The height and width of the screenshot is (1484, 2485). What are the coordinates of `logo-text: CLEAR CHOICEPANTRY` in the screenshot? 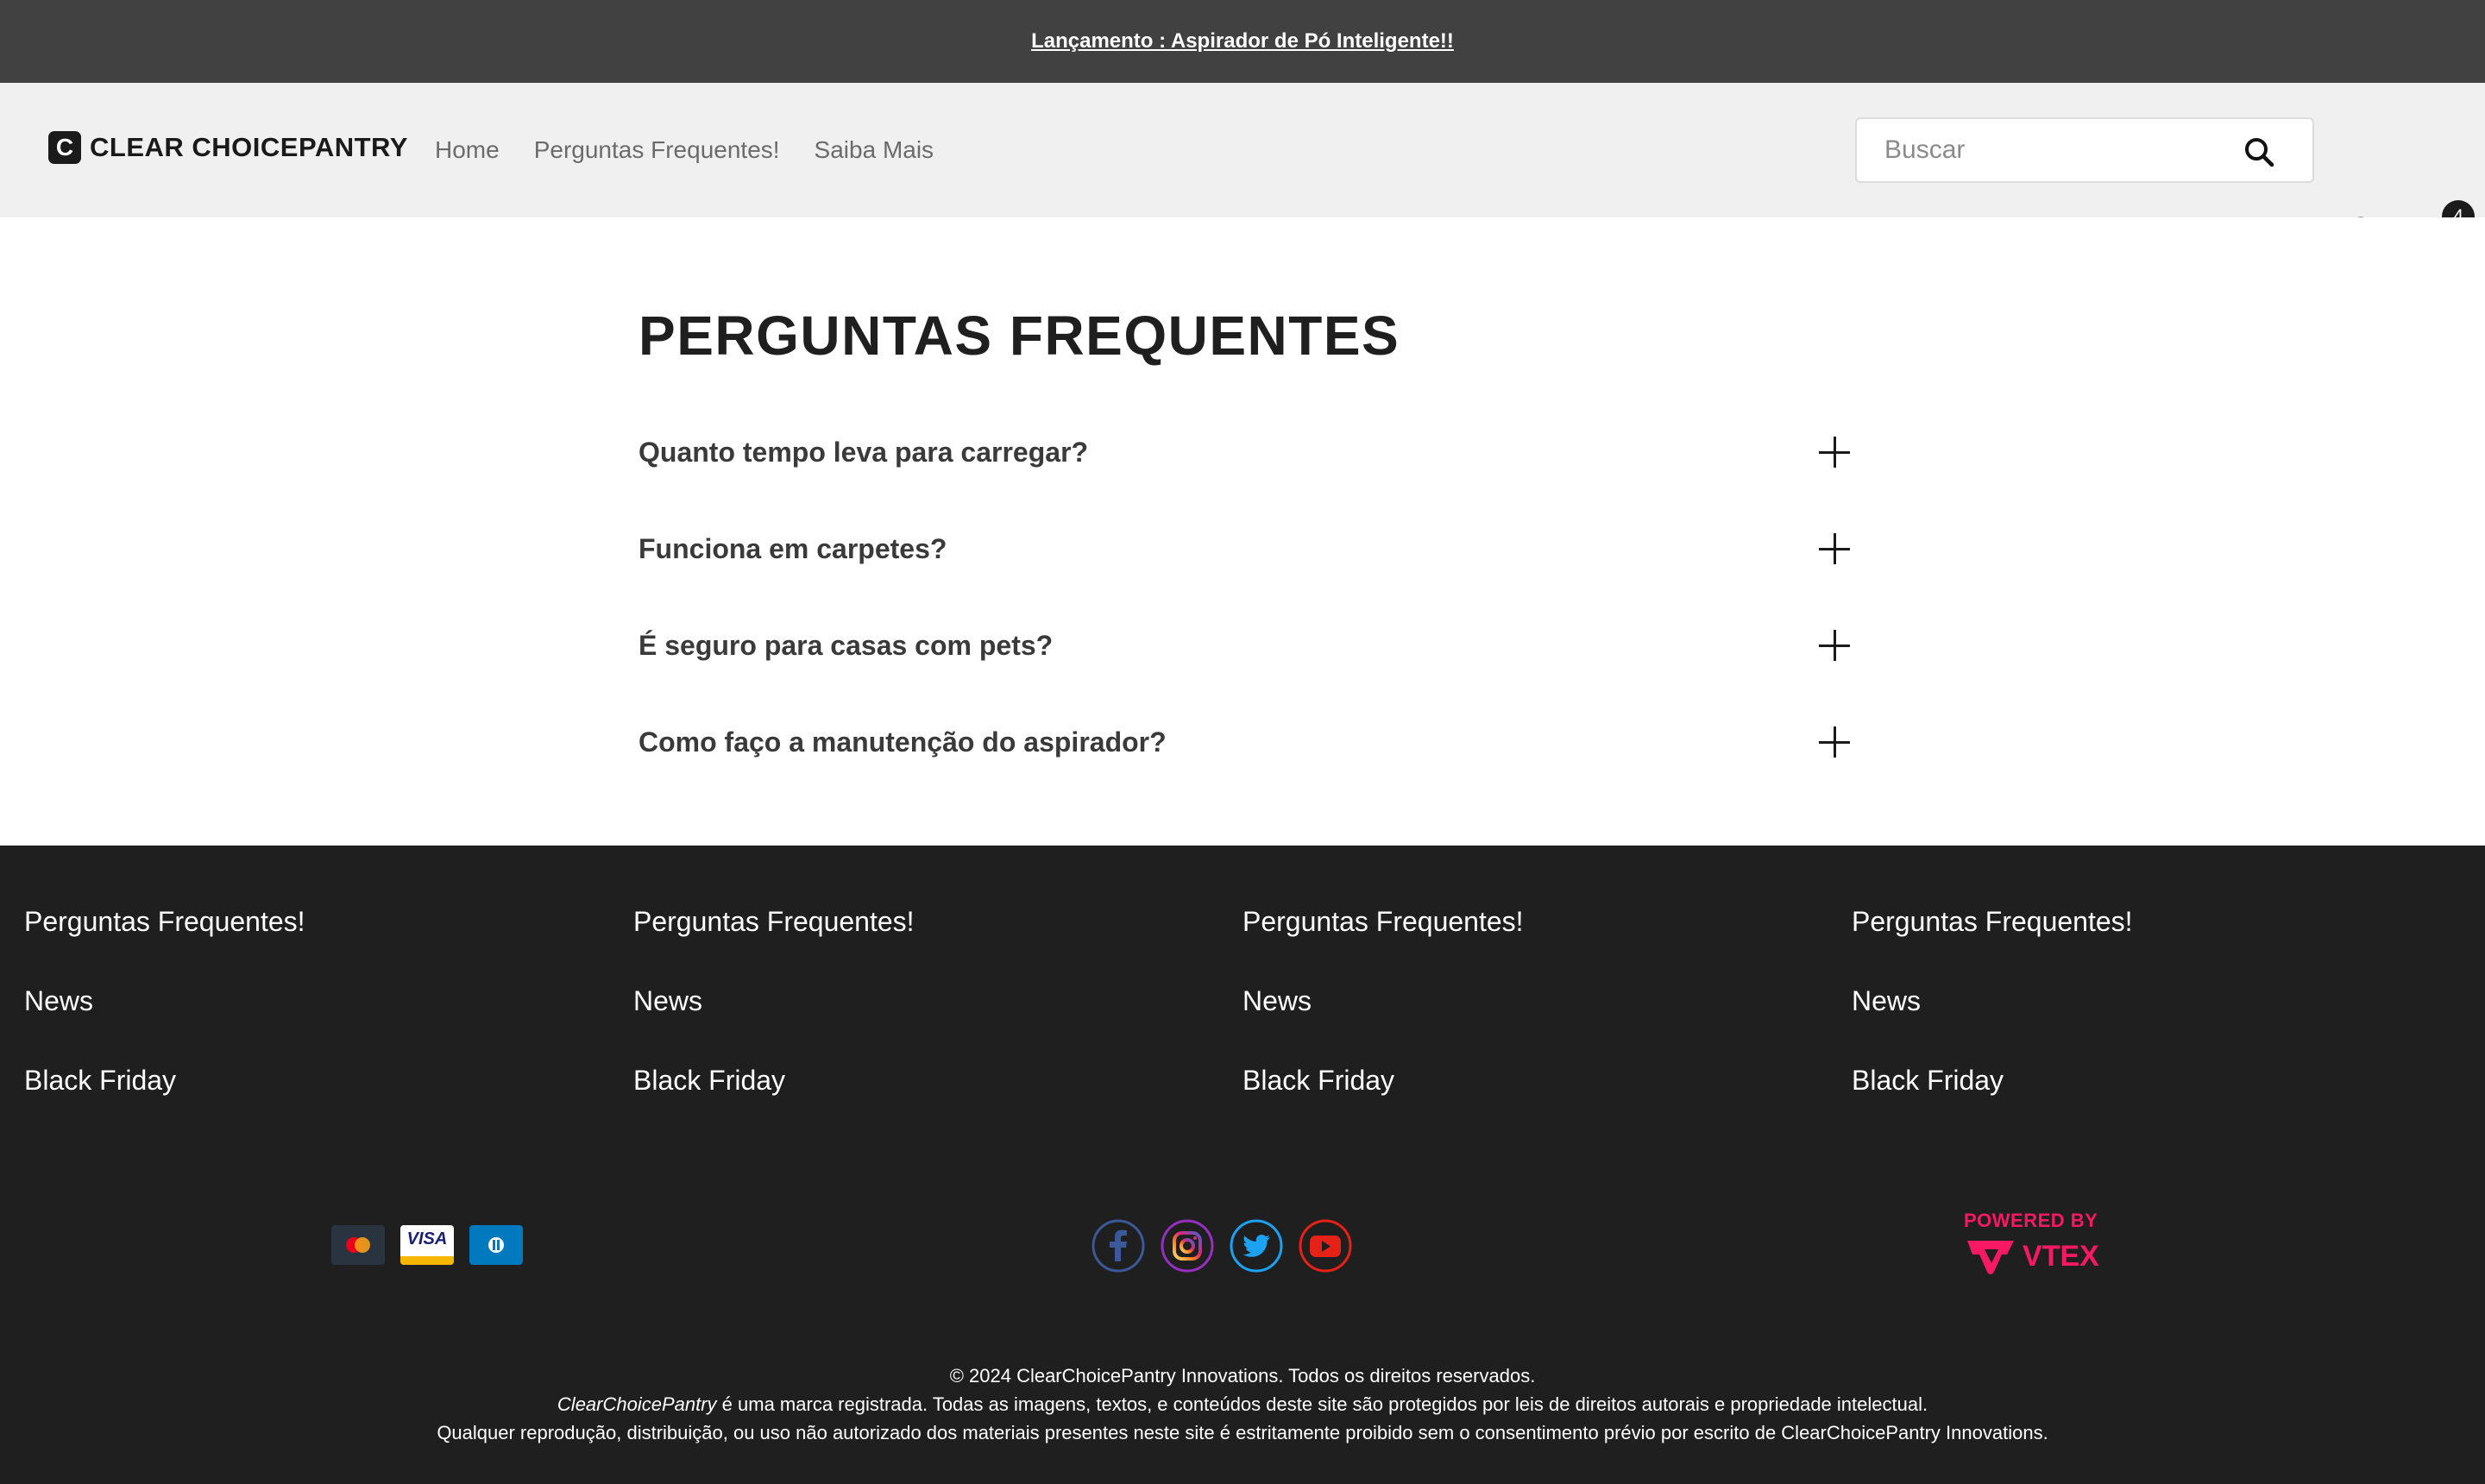 It's located at (249, 147).